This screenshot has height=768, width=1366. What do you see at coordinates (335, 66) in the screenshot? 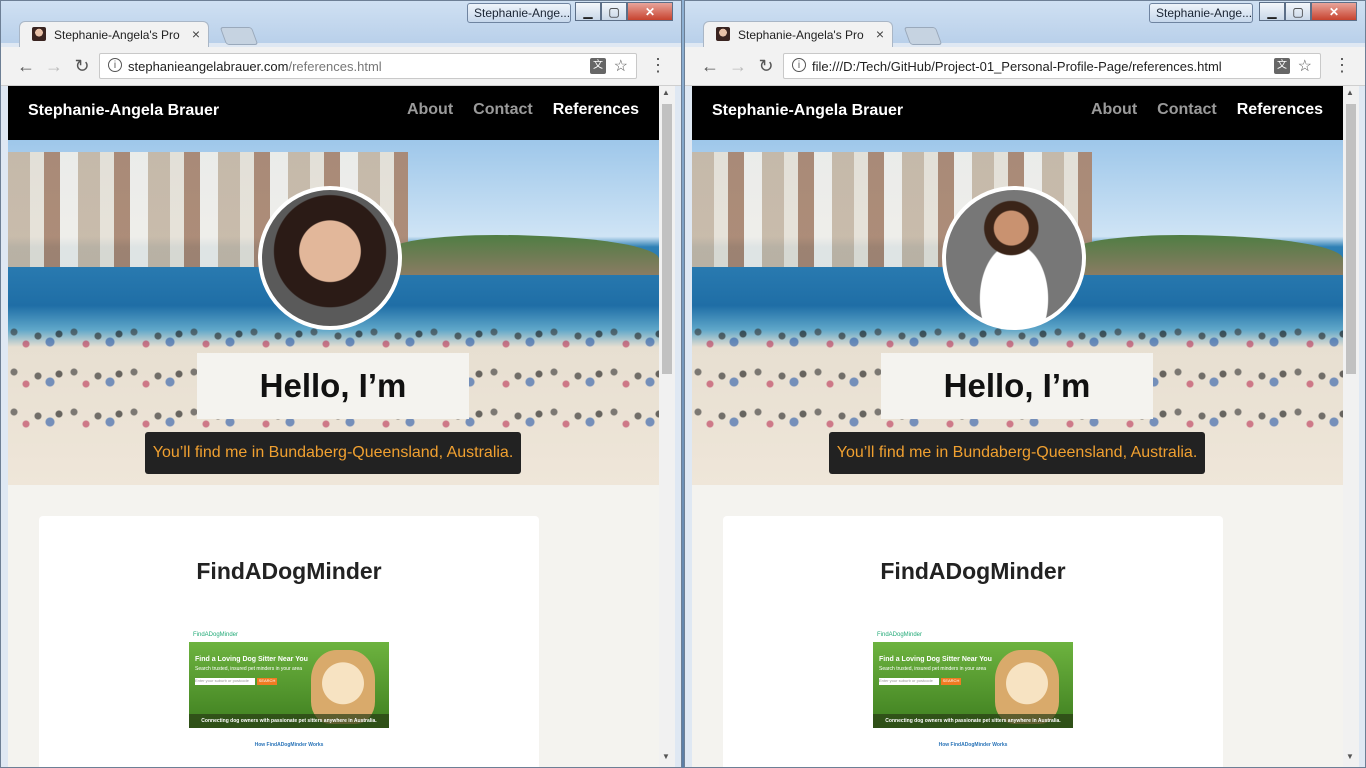
I see `url-path: /references.html` at bounding box center [335, 66].